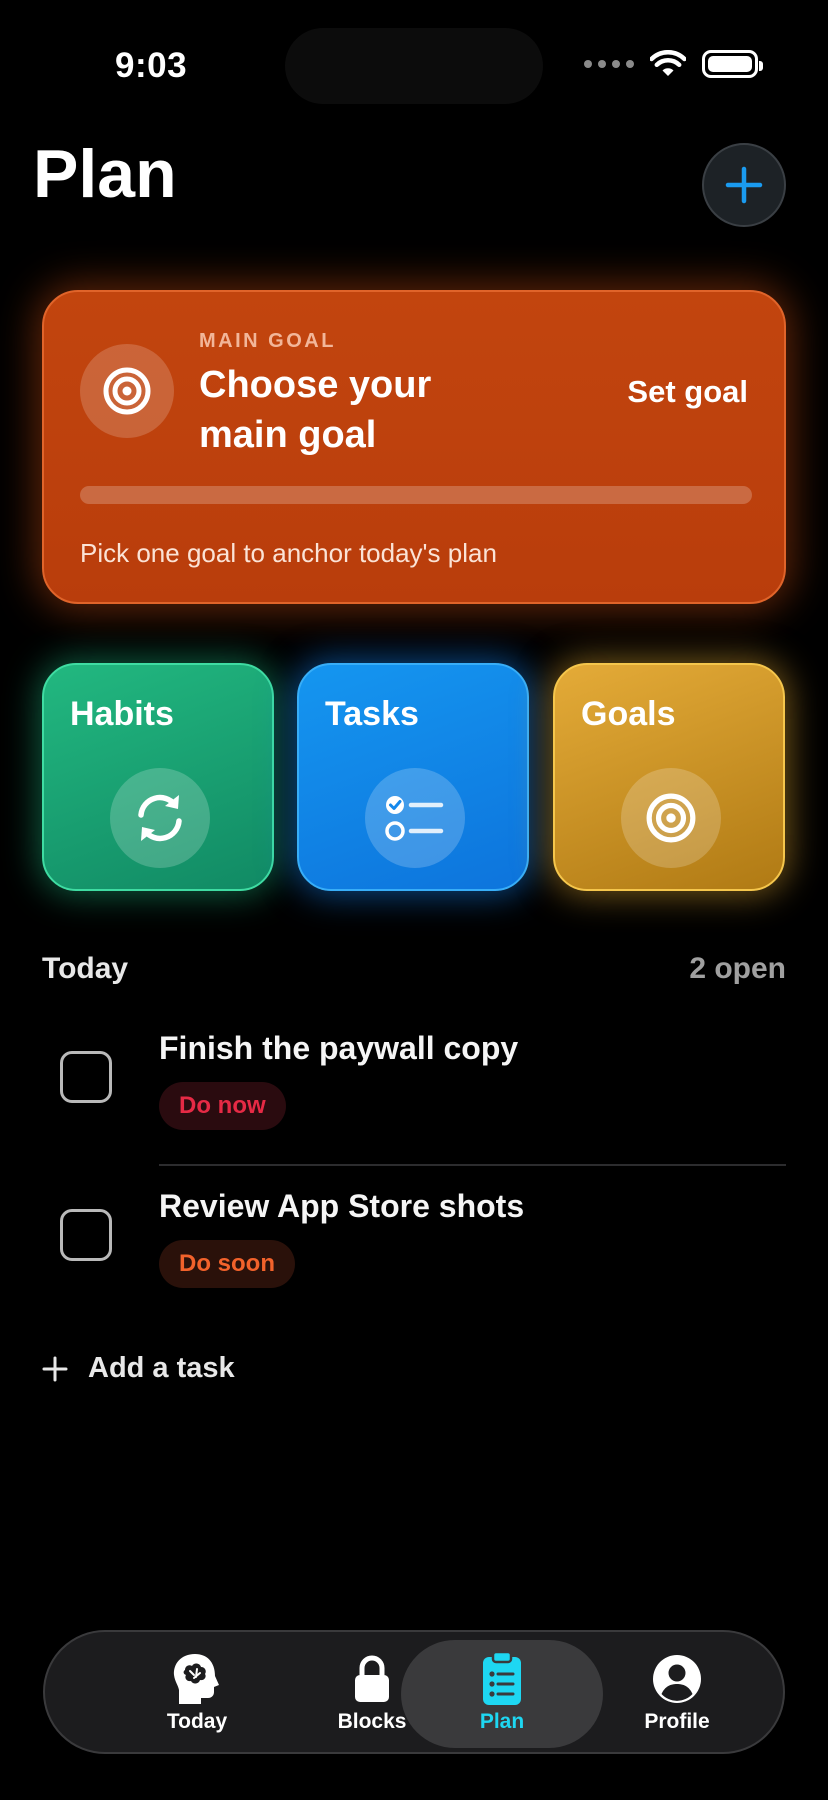  I want to click on habits-tile: Habits, so click(158, 777).